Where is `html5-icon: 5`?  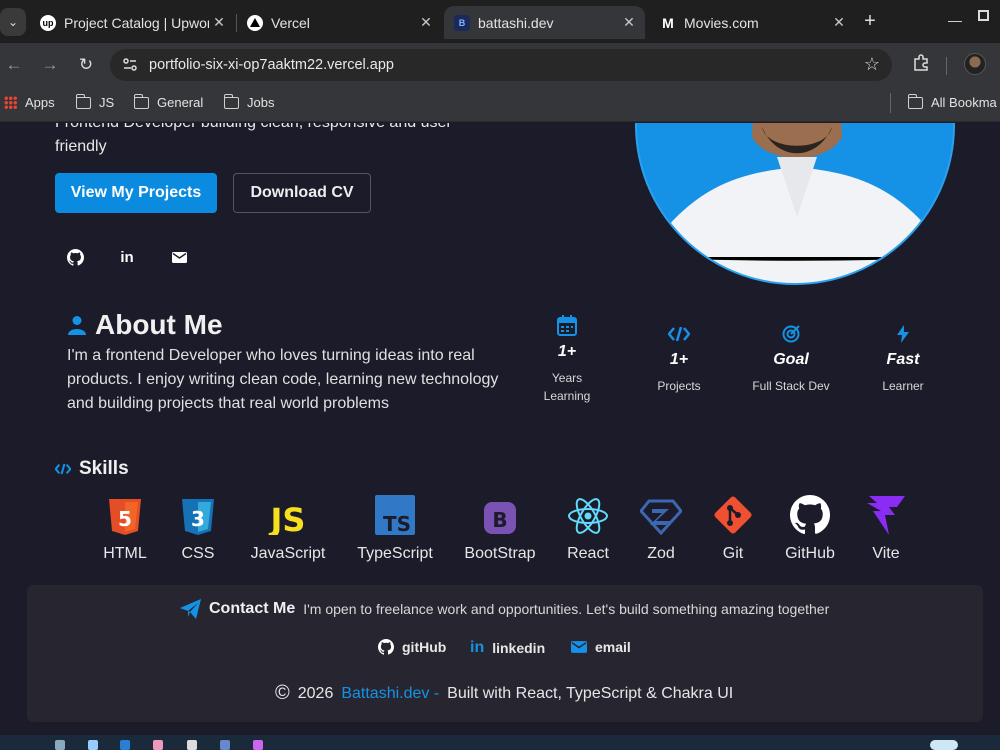
html5-icon: 5 is located at coordinates (125, 513).